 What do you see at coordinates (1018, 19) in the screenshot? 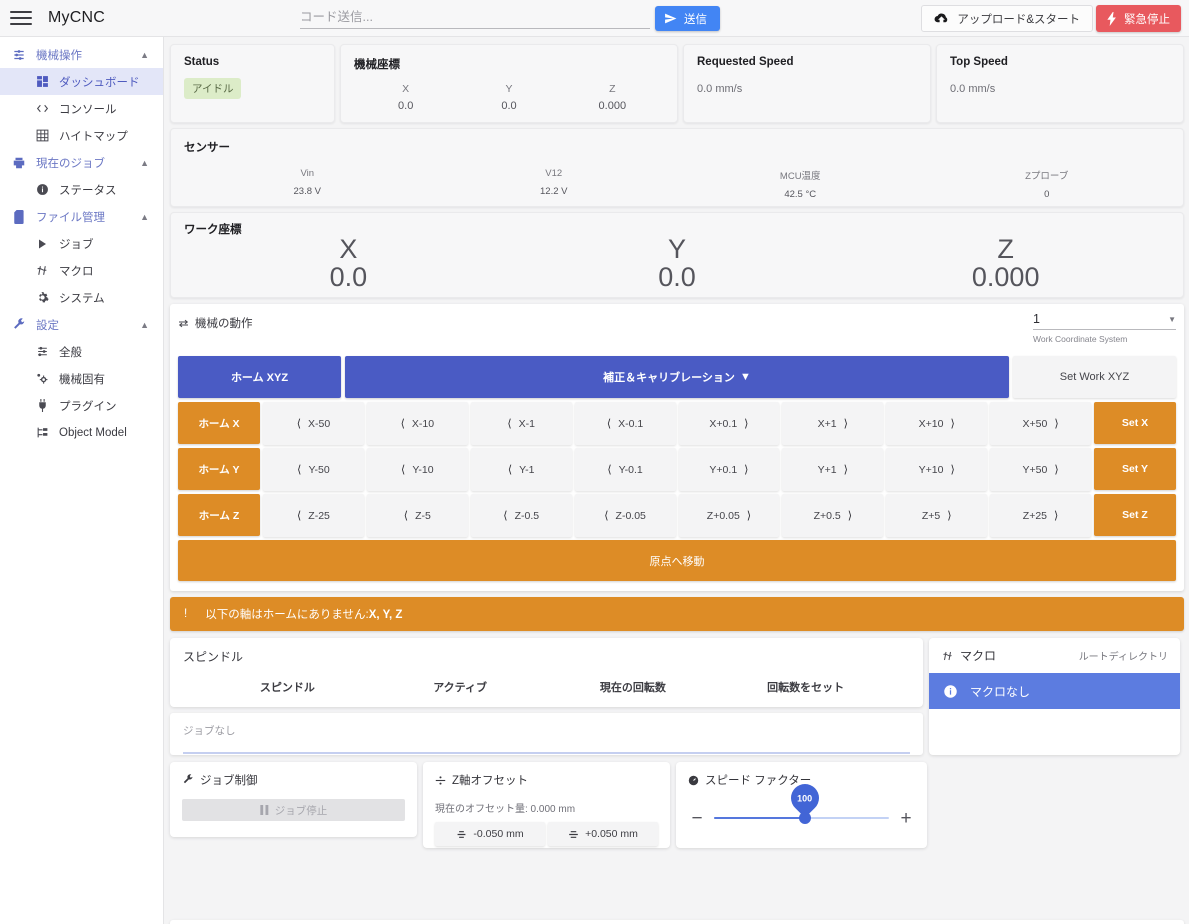
I see `upload-button-label: アップロード&スタート` at bounding box center [1018, 19].